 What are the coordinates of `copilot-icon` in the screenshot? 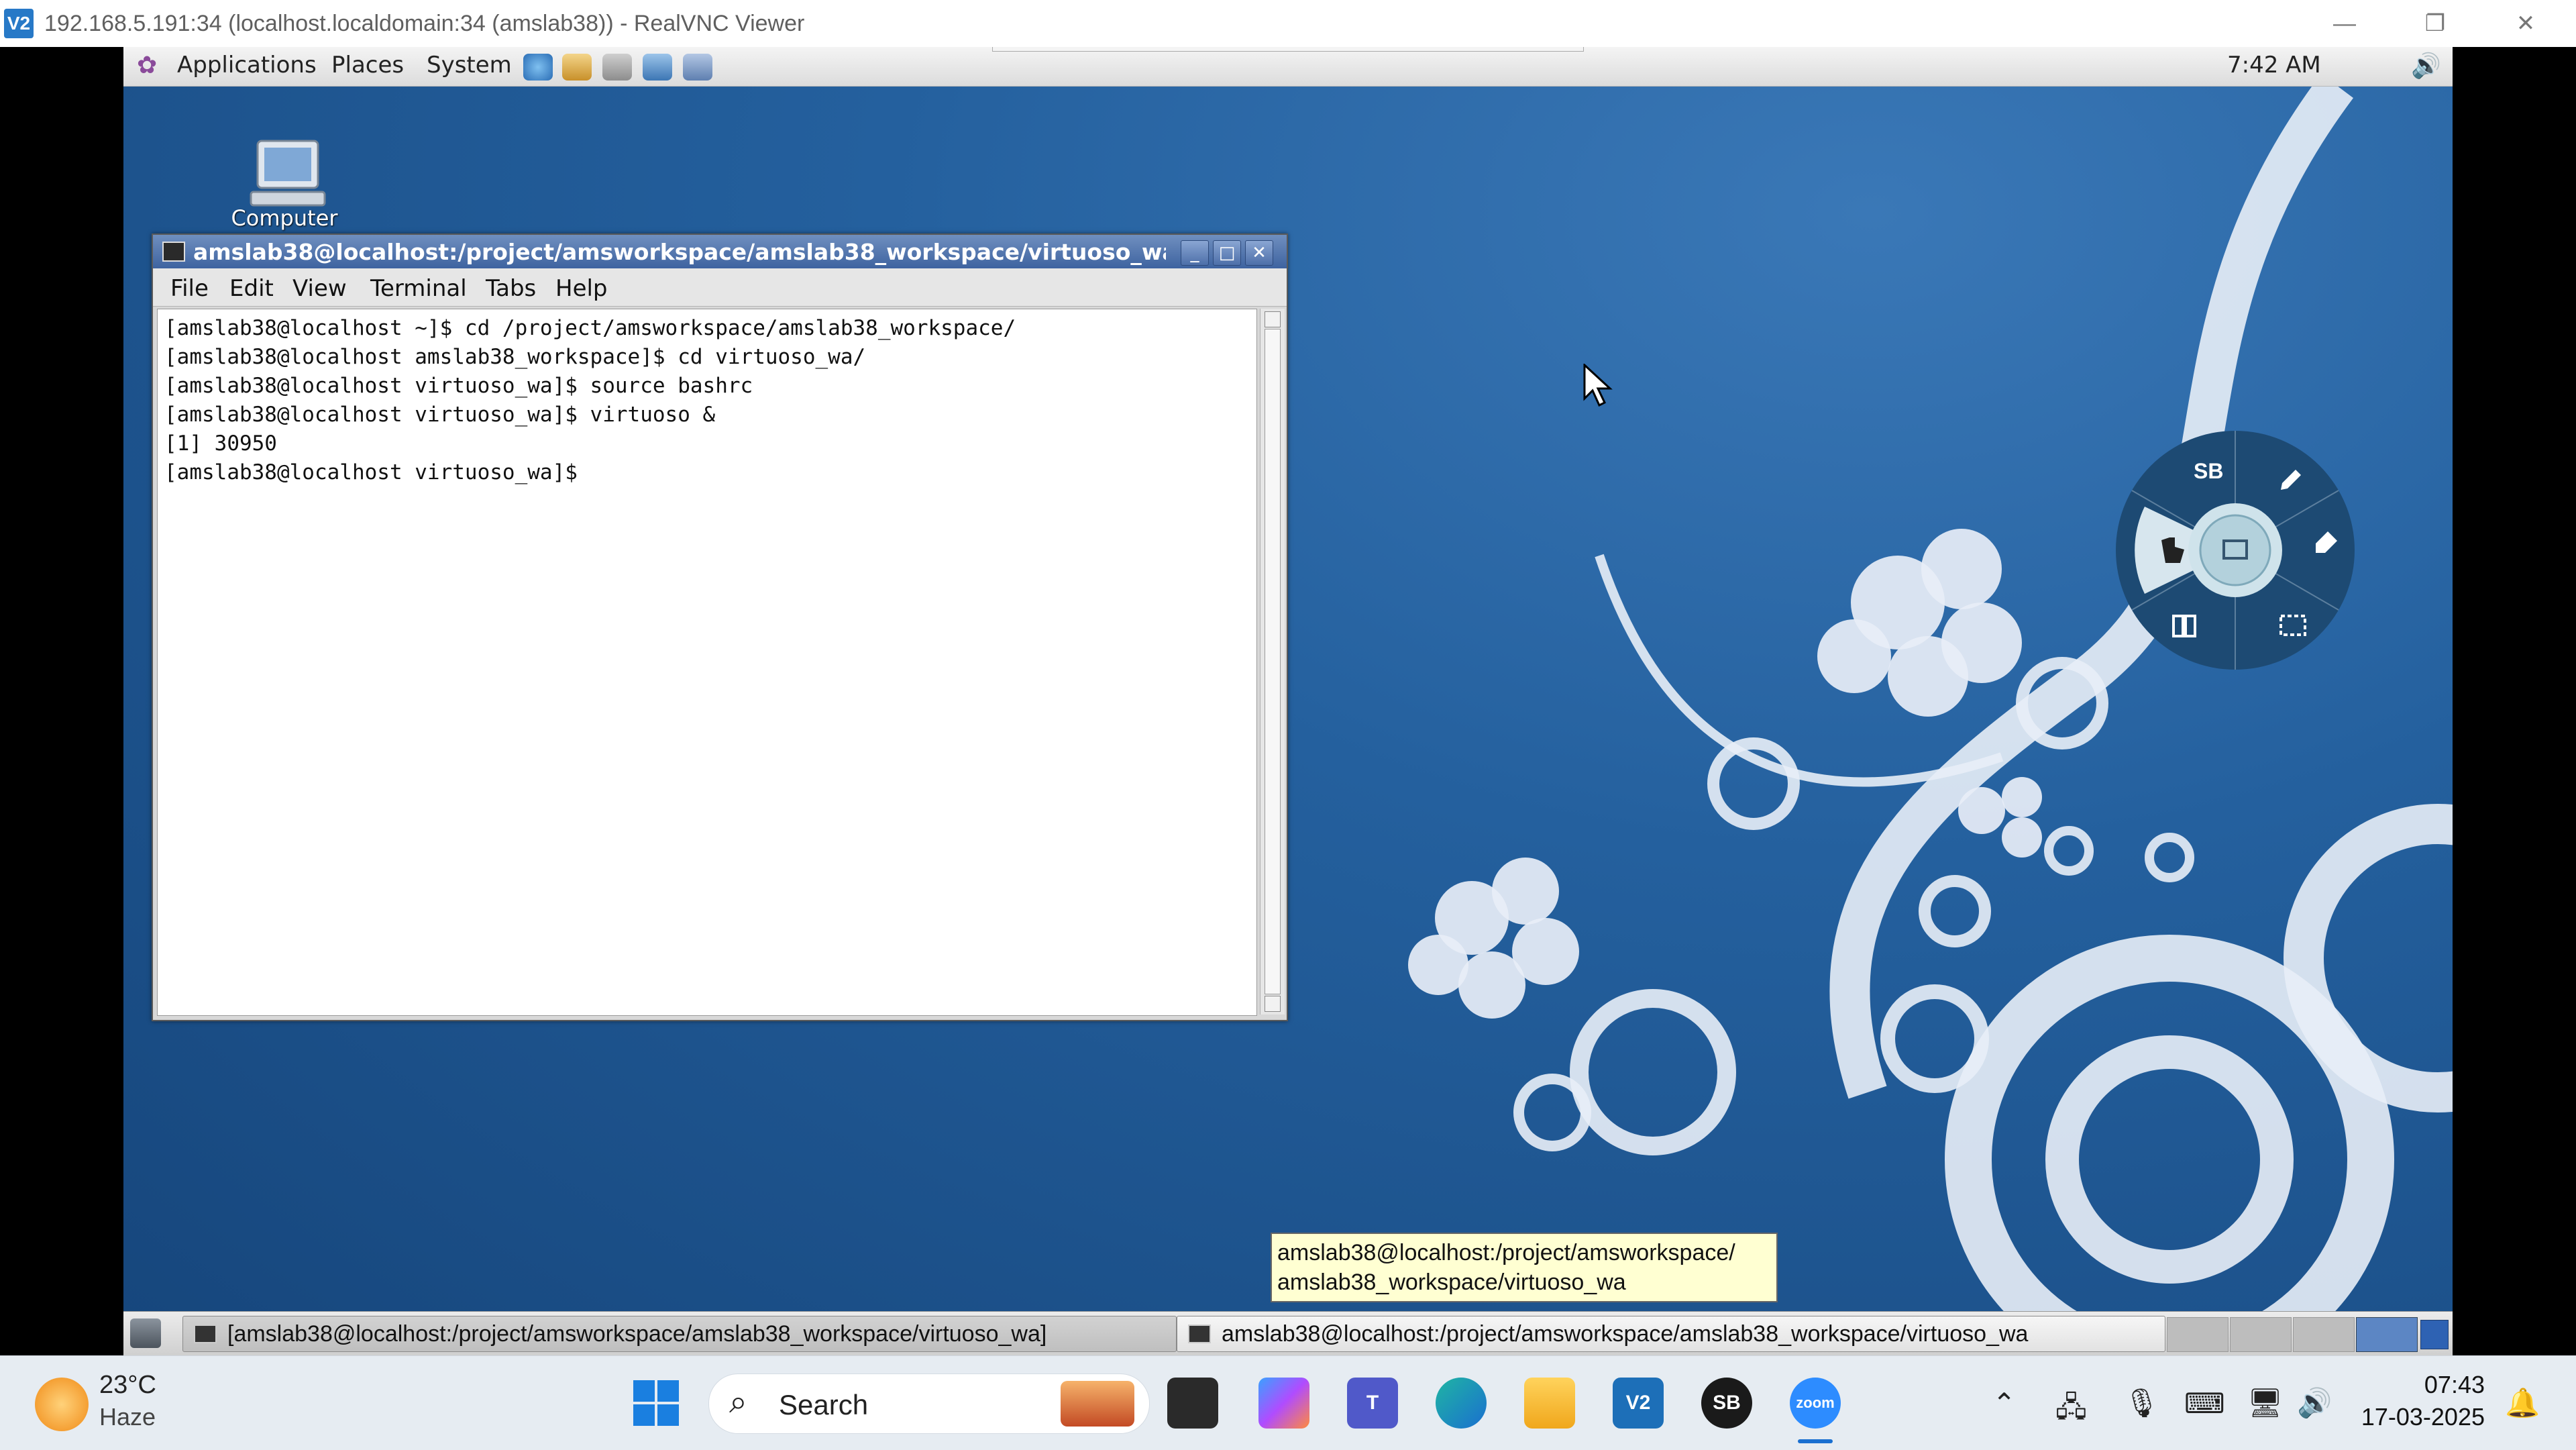 It's located at (1283, 1403).